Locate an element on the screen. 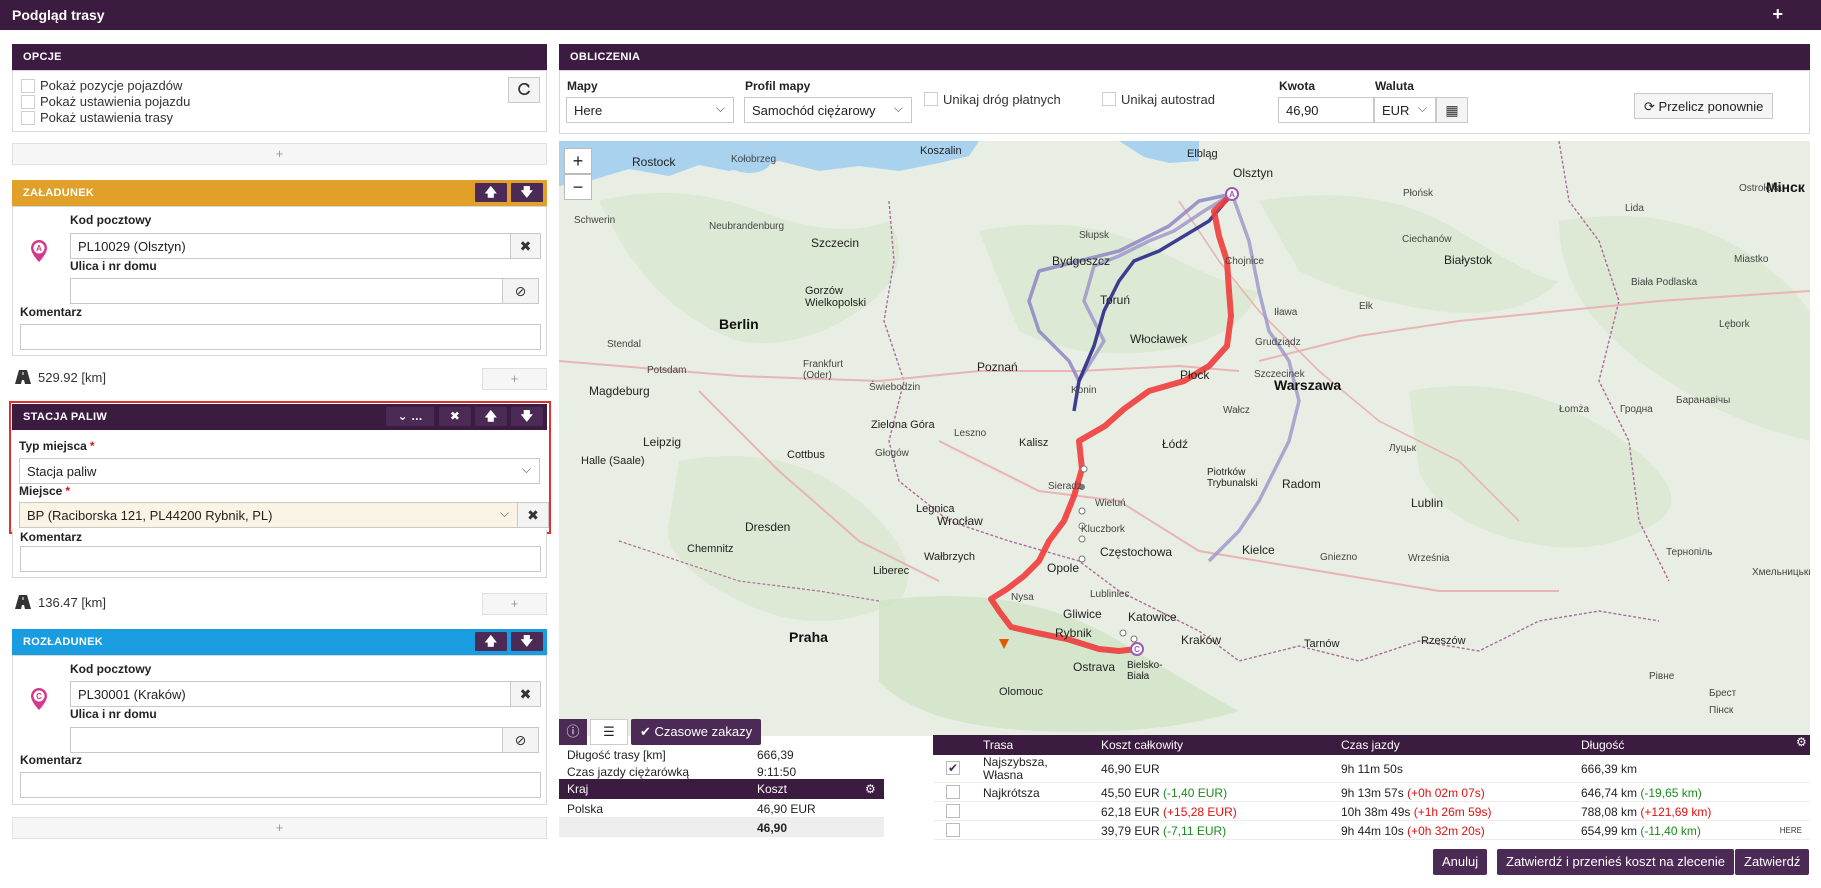  currency-select: EUR ⌵ is located at coordinates (1405, 110).